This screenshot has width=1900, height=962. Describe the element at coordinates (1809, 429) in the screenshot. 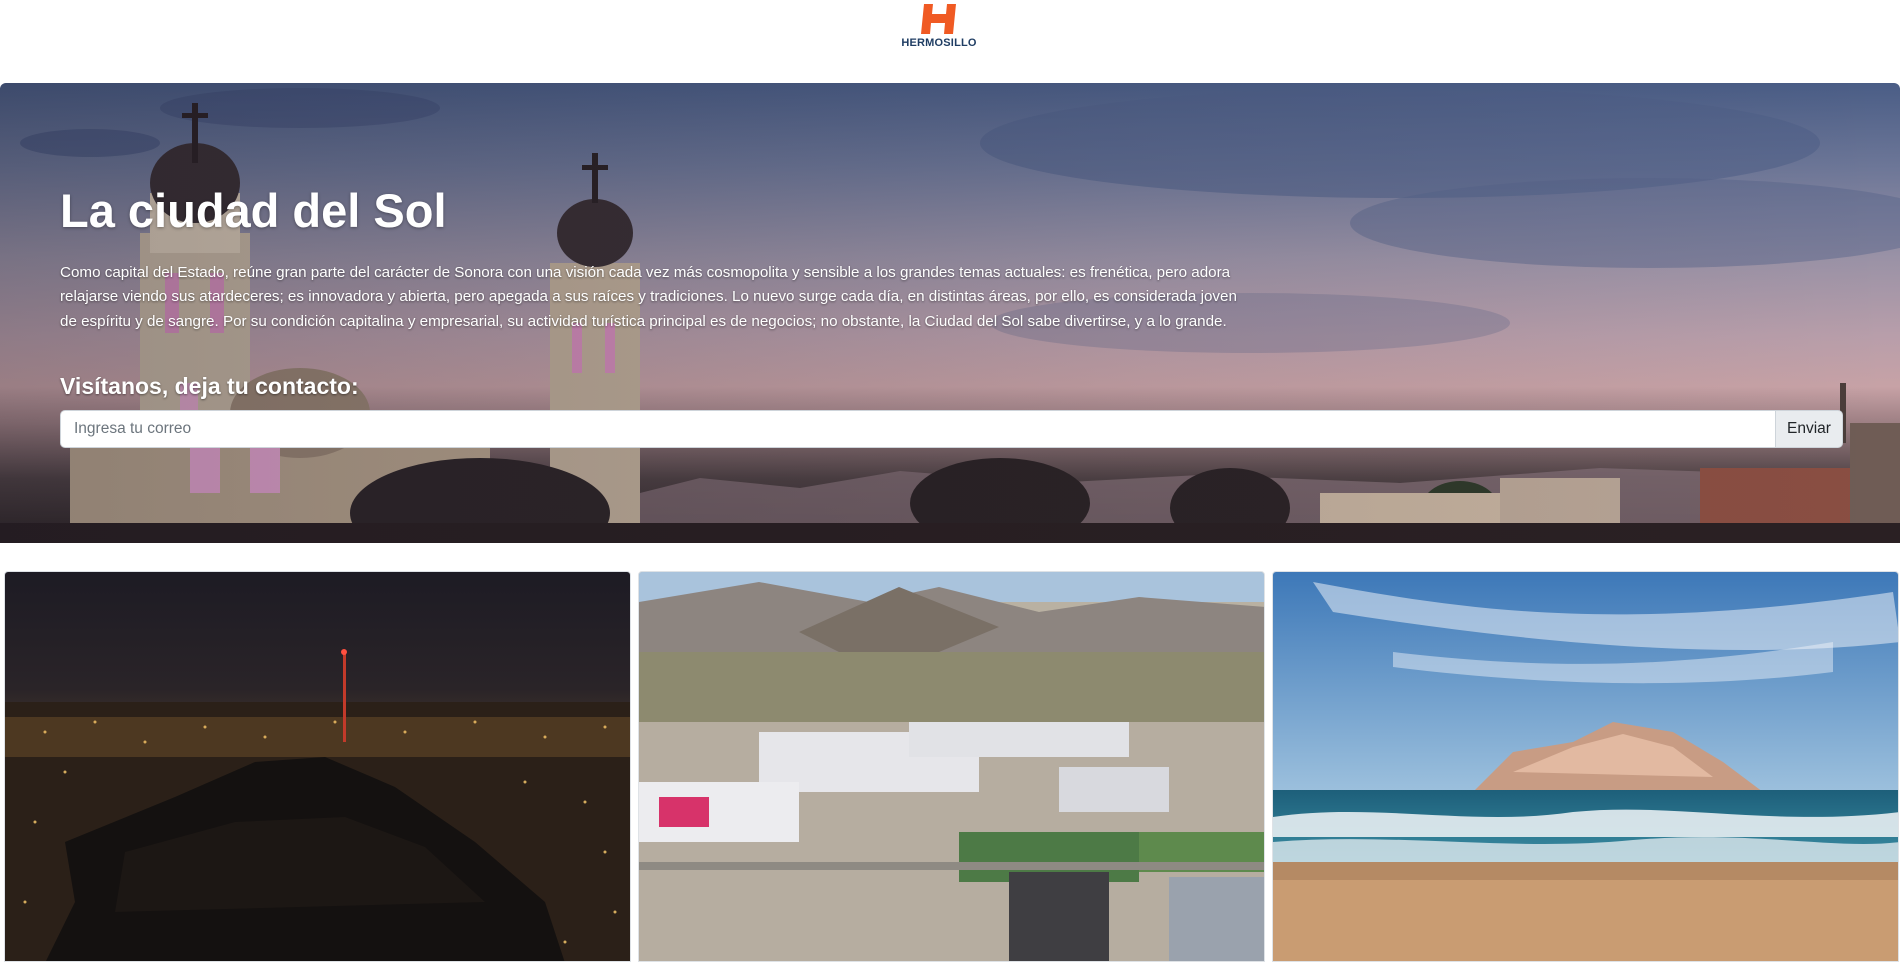

I see `submit-button: Enviar` at that location.